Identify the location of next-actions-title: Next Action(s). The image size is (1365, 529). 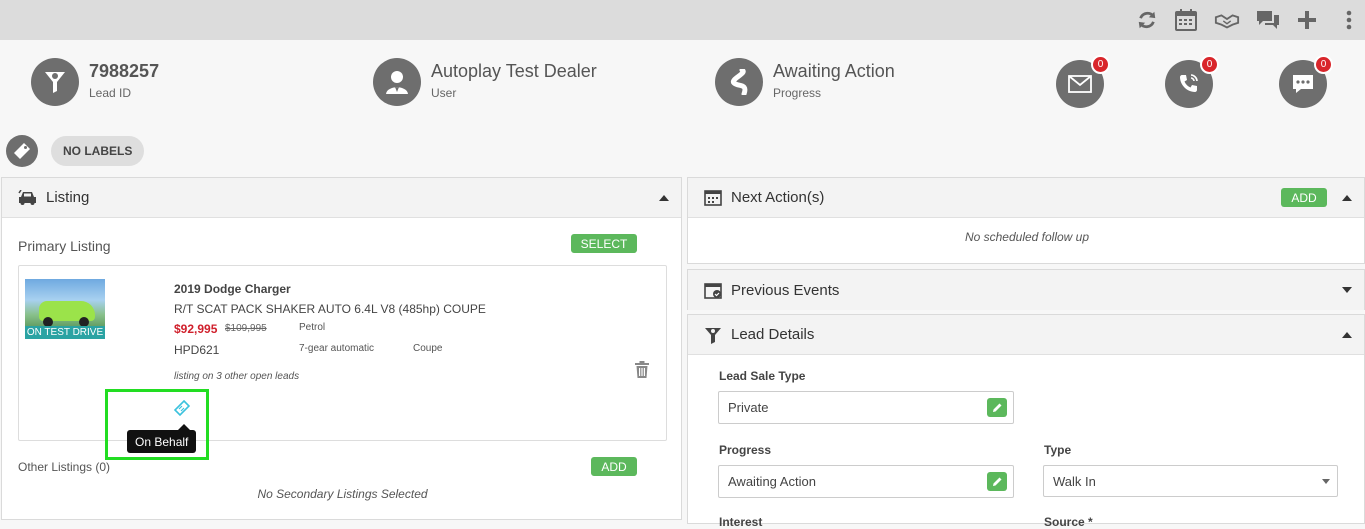
(778, 197).